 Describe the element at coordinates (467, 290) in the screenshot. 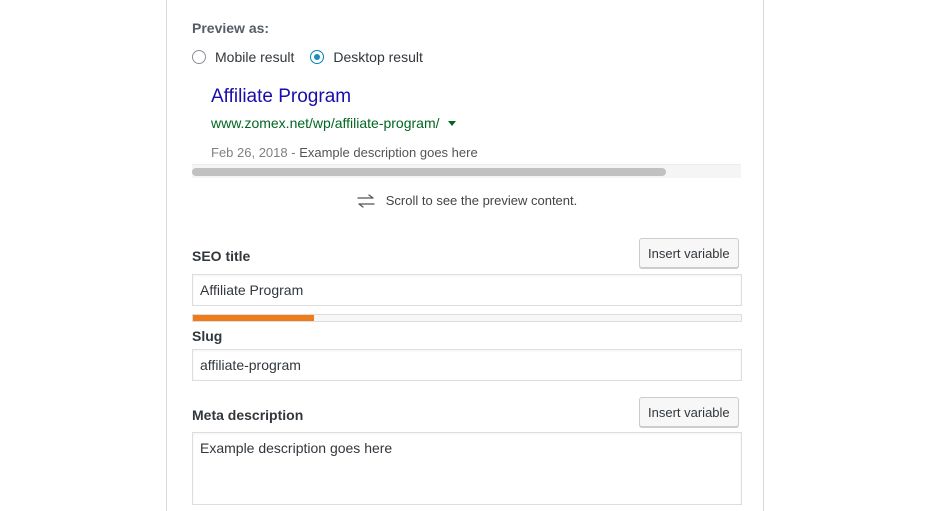

I see `seo-title-input` at that location.